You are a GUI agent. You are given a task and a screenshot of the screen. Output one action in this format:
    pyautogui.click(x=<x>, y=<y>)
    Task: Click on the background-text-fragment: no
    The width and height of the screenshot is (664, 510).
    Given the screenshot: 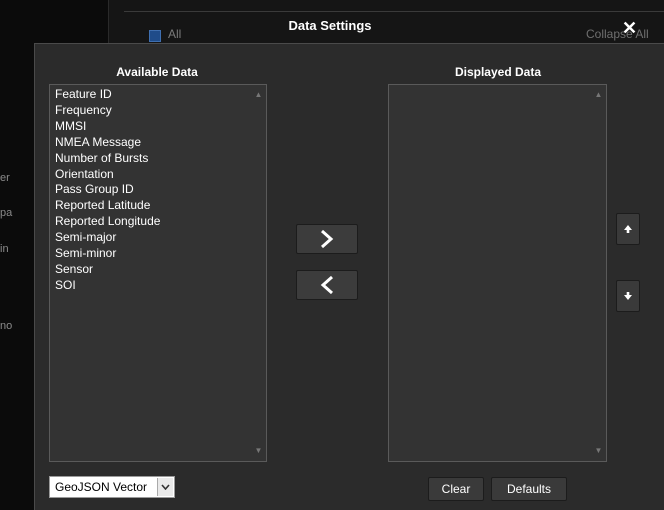 What is the action you would take?
    pyautogui.click(x=6, y=326)
    